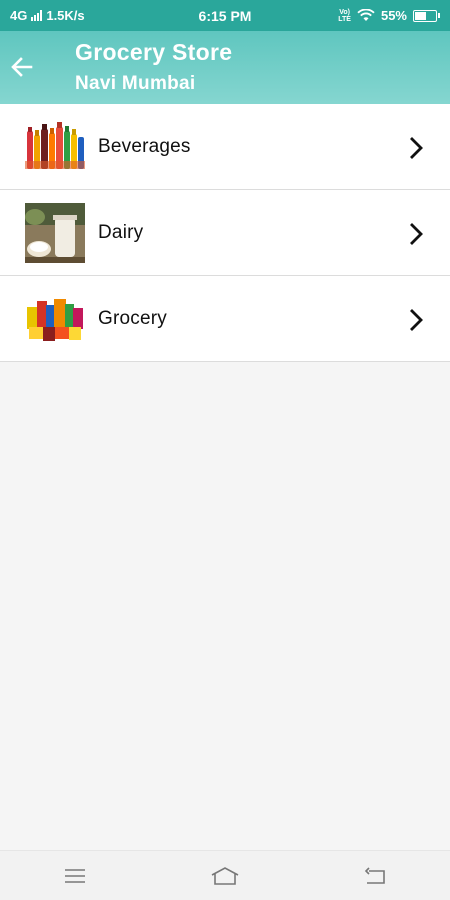  I want to click on menu-icon, so click(75, 875).